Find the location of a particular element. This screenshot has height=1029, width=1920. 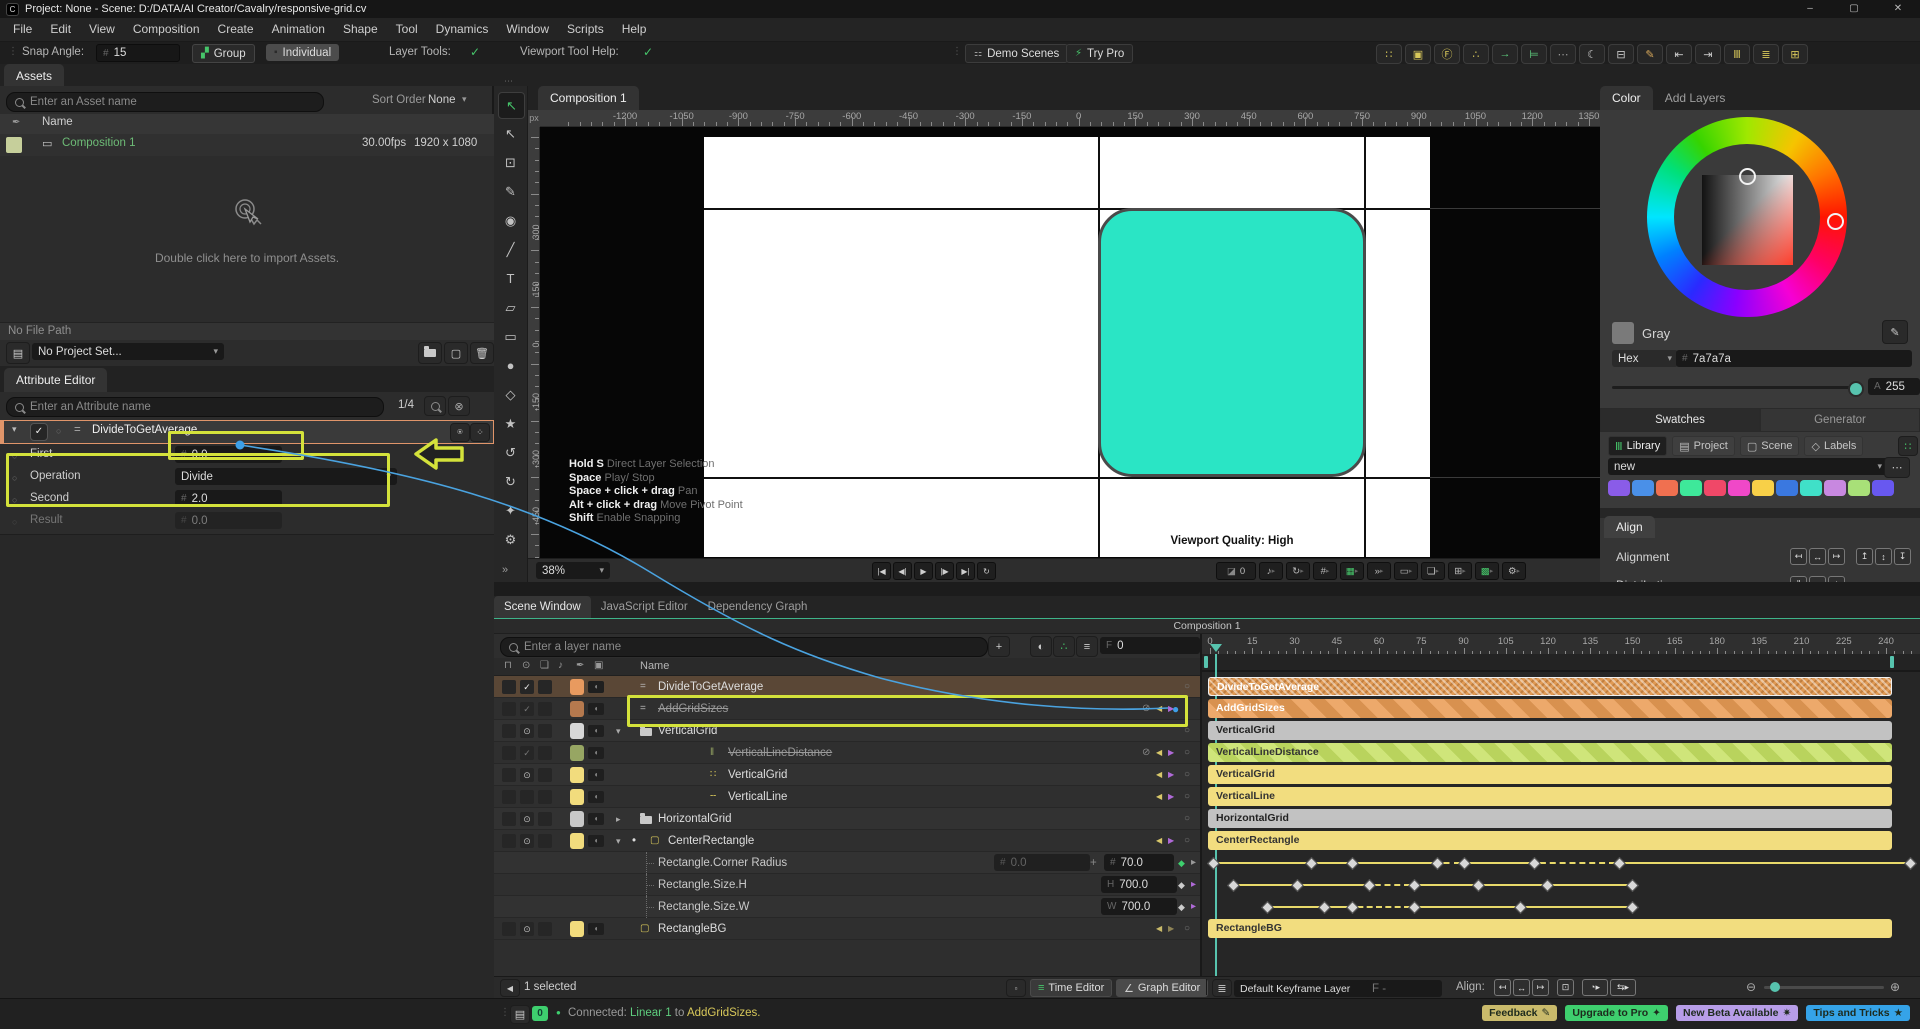

frame-offset-field: F - is located at coordinates (1404, 988).